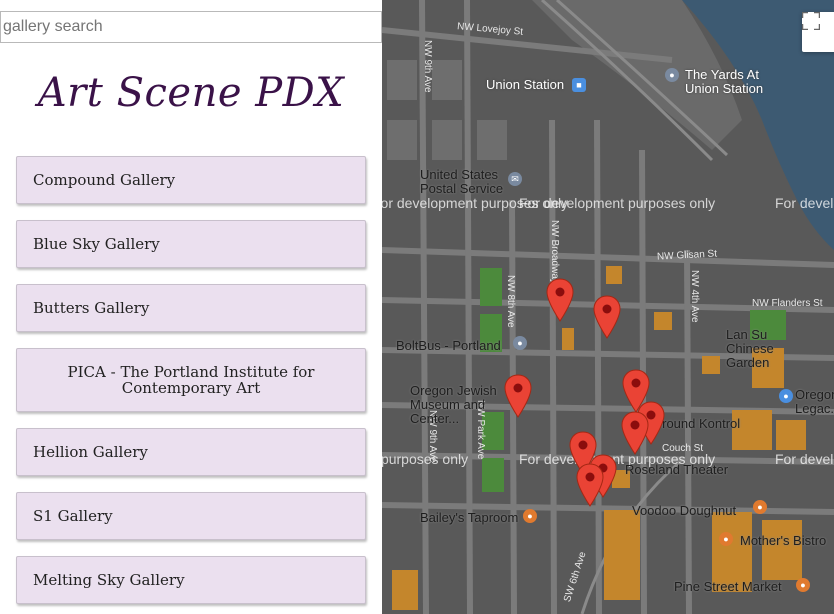 Image resolution: width=834 pixels, height=614 pixels. What do you see at coordinates (750, 348) in the screenshot?
I see `label-lan-su: Lan Su Chinese Garden` at bounding box center [750, 348].